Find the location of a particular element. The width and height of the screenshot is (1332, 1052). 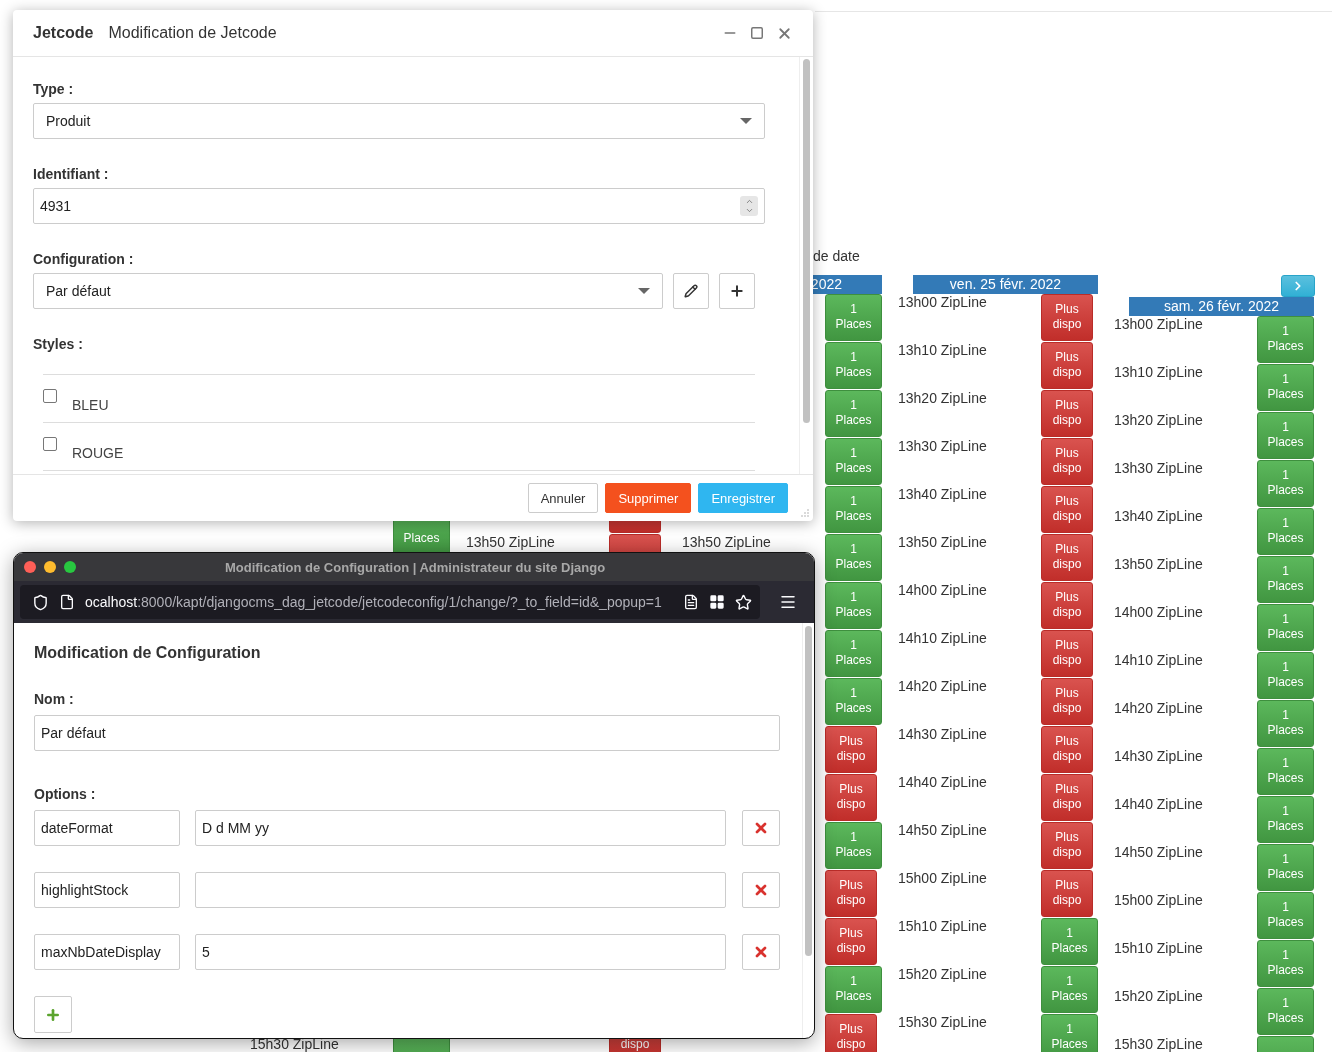

shield-icon is located at coordinates (40, 602).